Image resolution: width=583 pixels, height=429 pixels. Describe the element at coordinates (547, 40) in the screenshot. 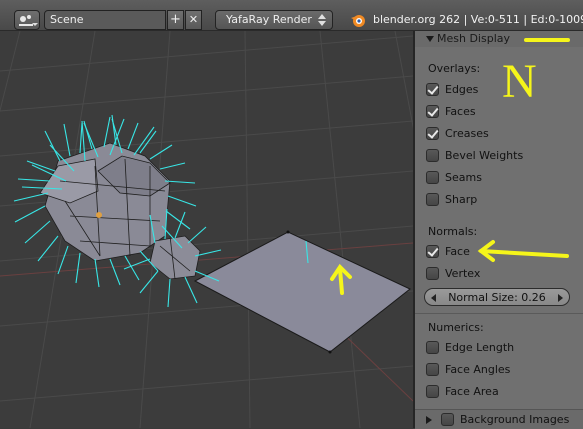

I see `underline-annotation` at that location.